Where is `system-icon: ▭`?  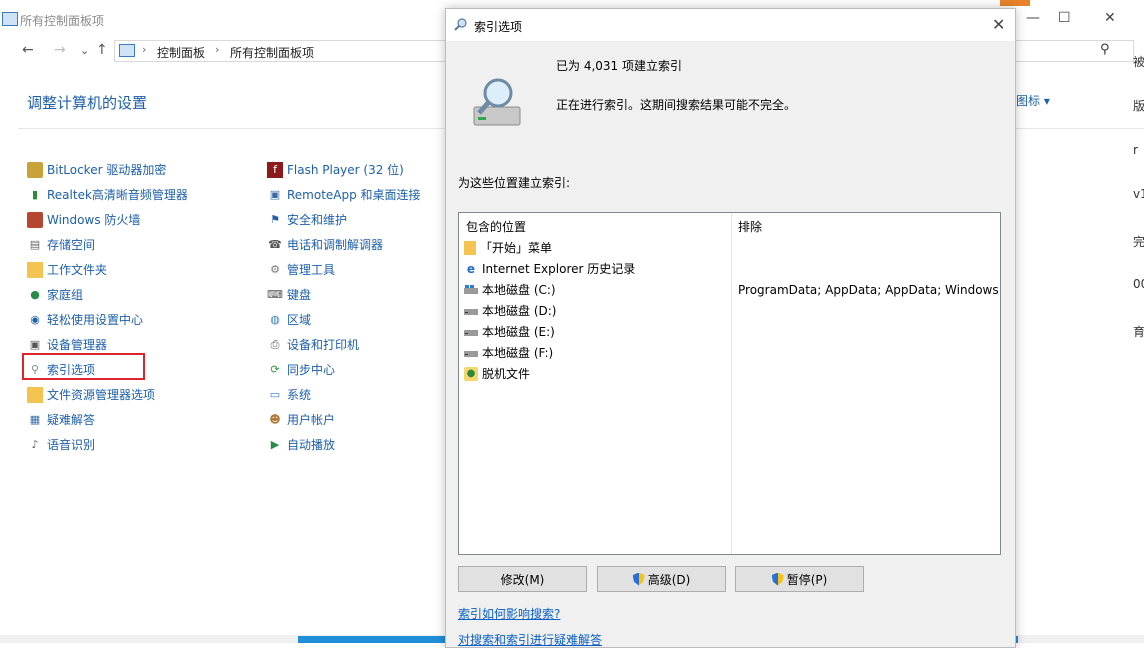
system-icon: ▭ is located at coordinates (275, 394).